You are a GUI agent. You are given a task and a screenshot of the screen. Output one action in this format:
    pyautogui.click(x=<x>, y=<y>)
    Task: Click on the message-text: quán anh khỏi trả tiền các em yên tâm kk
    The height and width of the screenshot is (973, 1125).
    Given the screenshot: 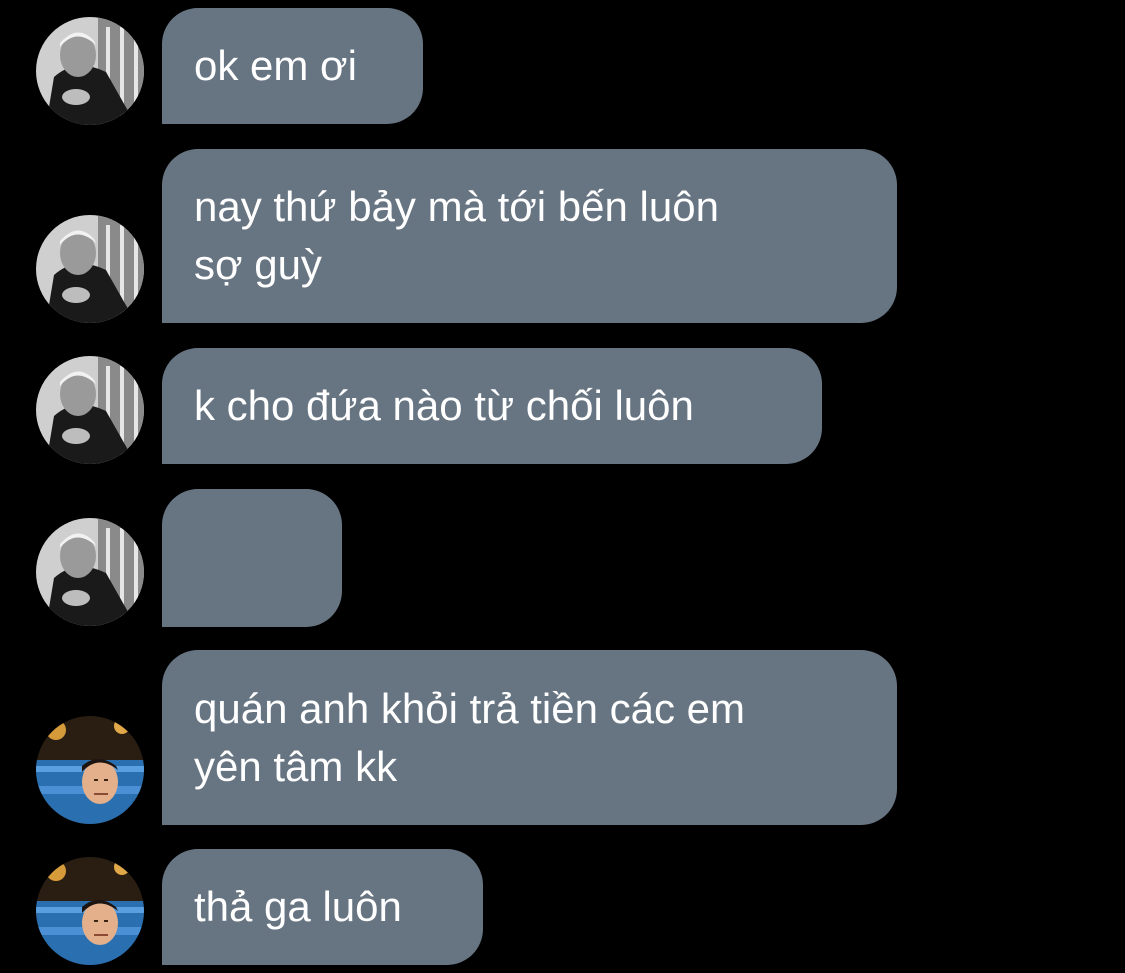 What is the action you would take?
    pyautogui.click(x=470, y=737)
    